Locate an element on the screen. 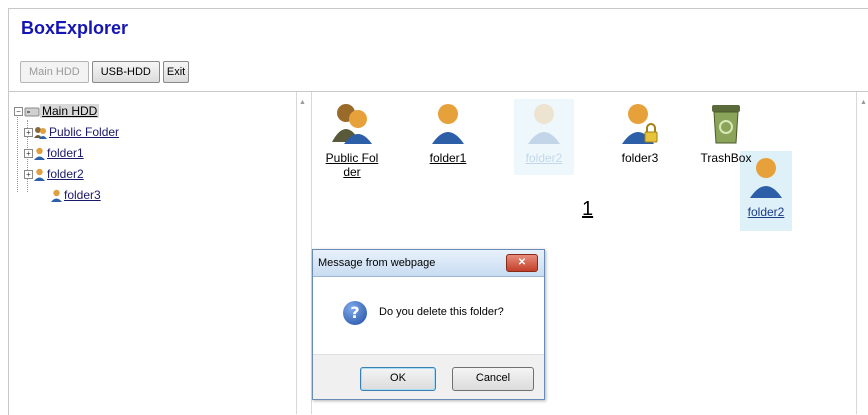 The height and width of the screenshot is (415, 868). tree-item-label: Public Folder is located at coordinates (84, 132).